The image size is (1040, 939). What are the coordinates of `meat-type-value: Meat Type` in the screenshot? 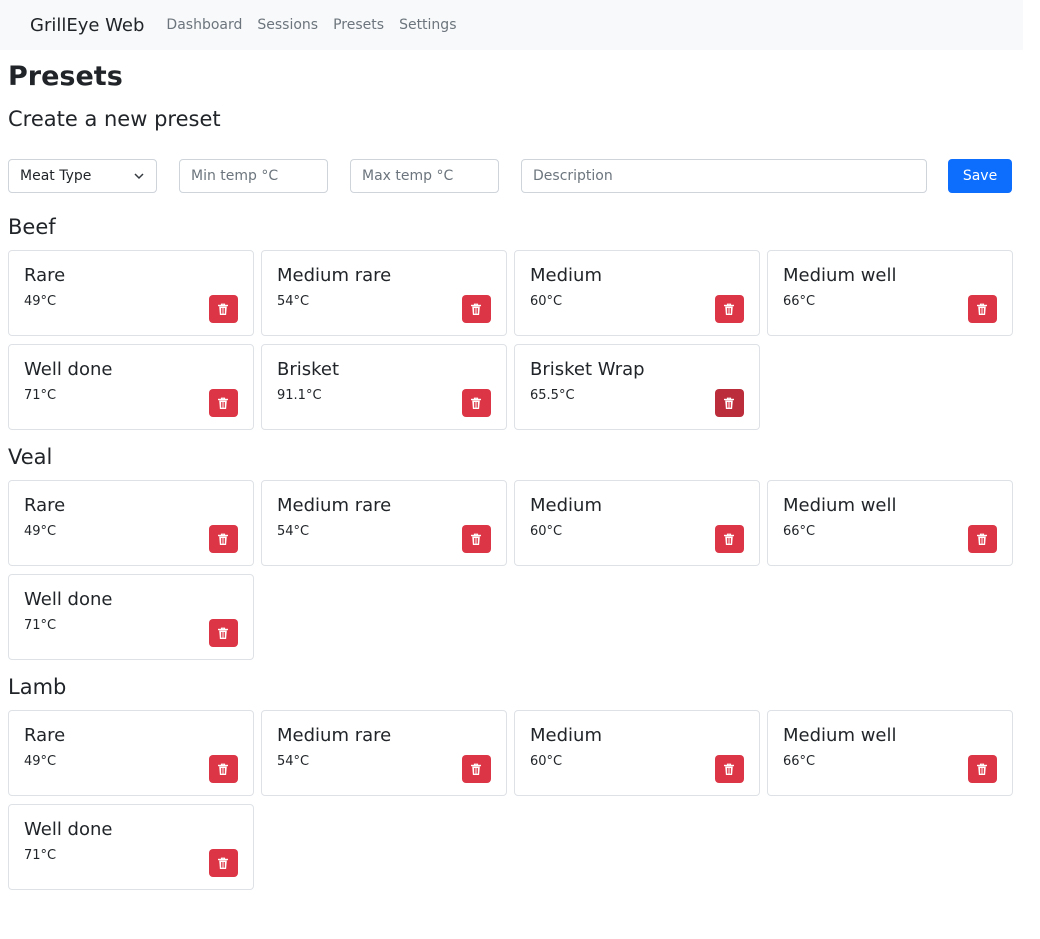 It's located at (56, 176).